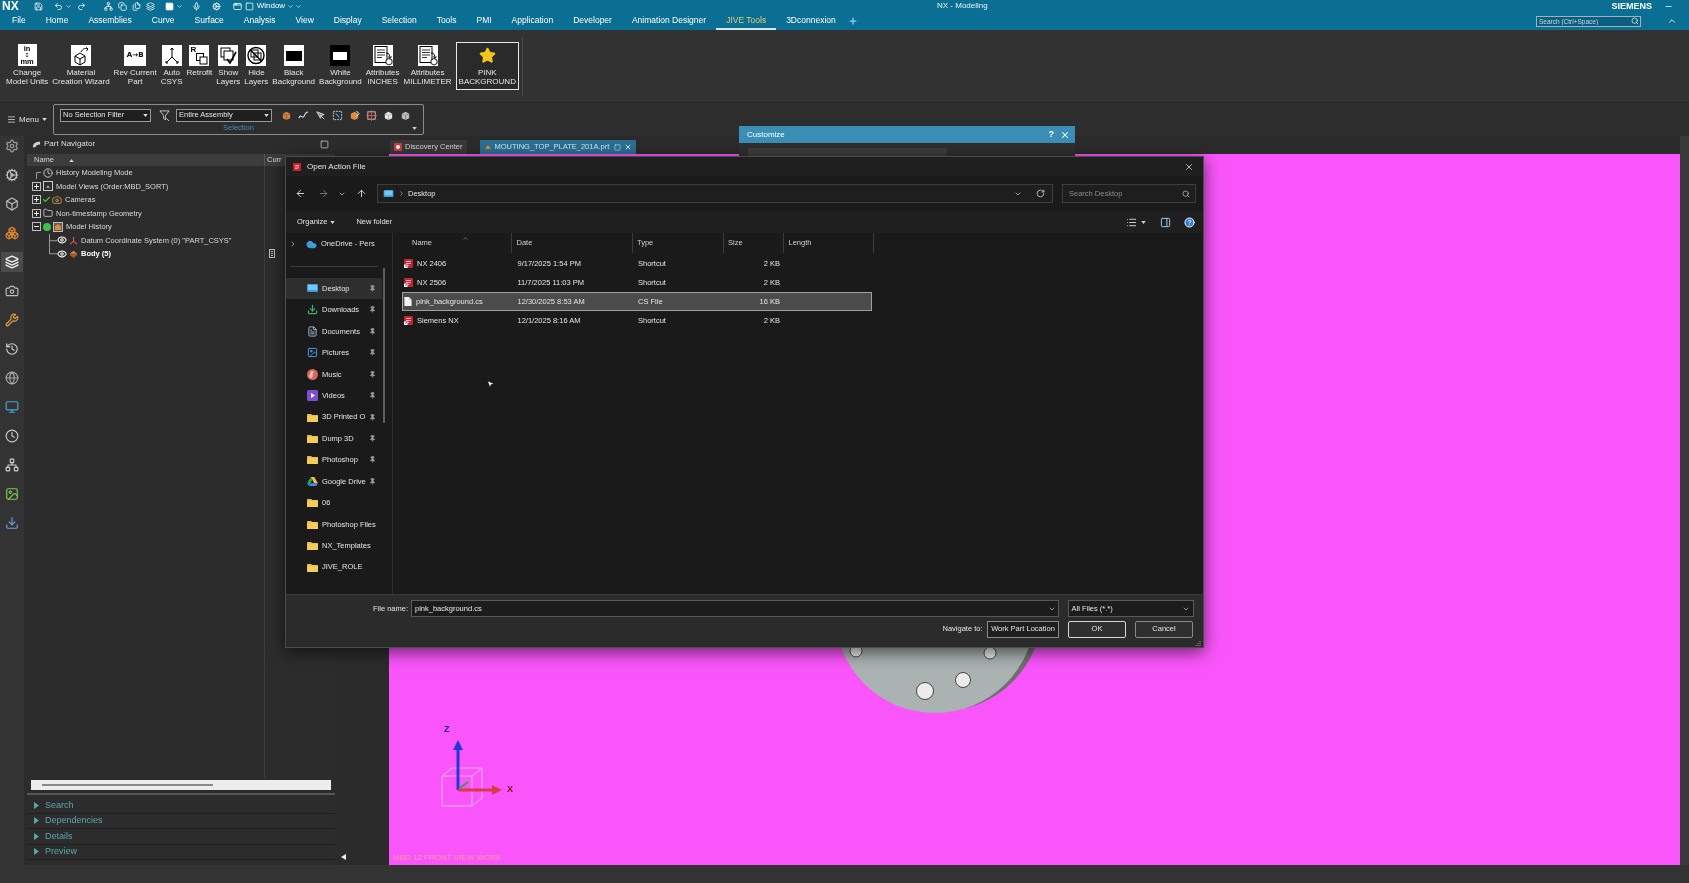 The width and height of the screenshot is (1689, 883). Describe the element at coordinates (181, 821) in the screenshot. I see `section-header: Dependencies` at that location.